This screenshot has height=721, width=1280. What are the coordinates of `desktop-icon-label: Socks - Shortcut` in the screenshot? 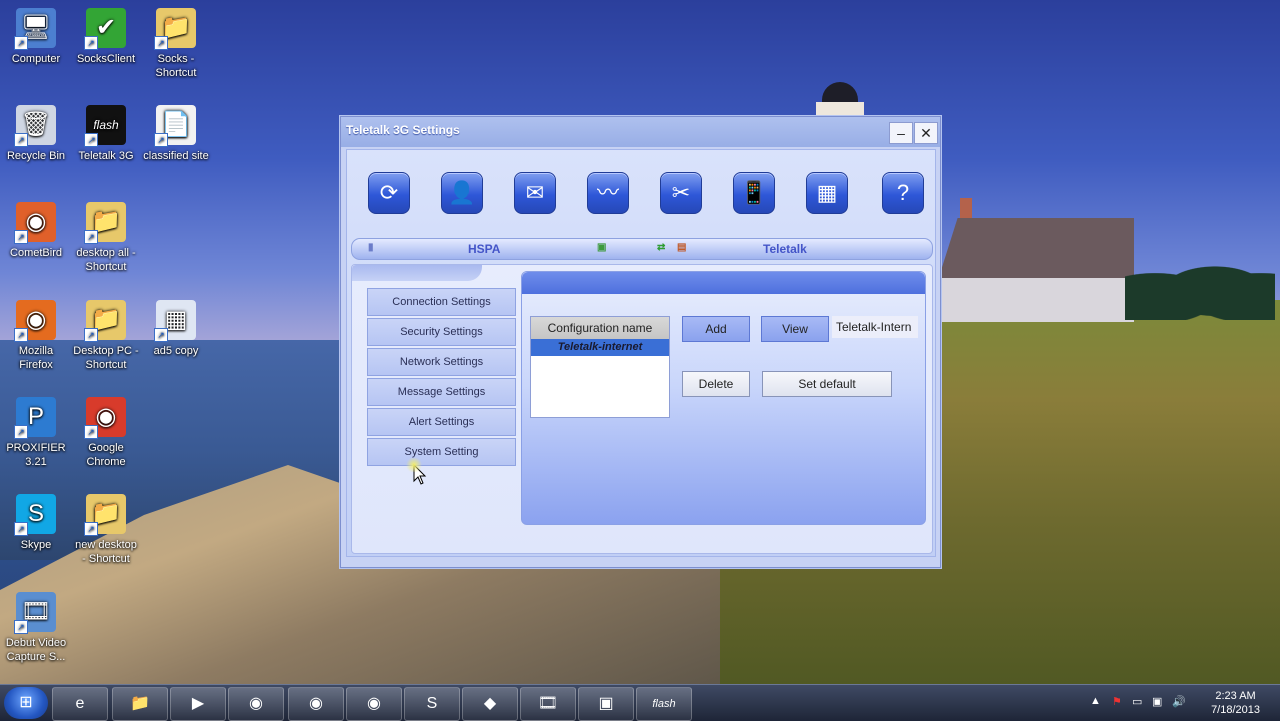 It's located at (176, 66).